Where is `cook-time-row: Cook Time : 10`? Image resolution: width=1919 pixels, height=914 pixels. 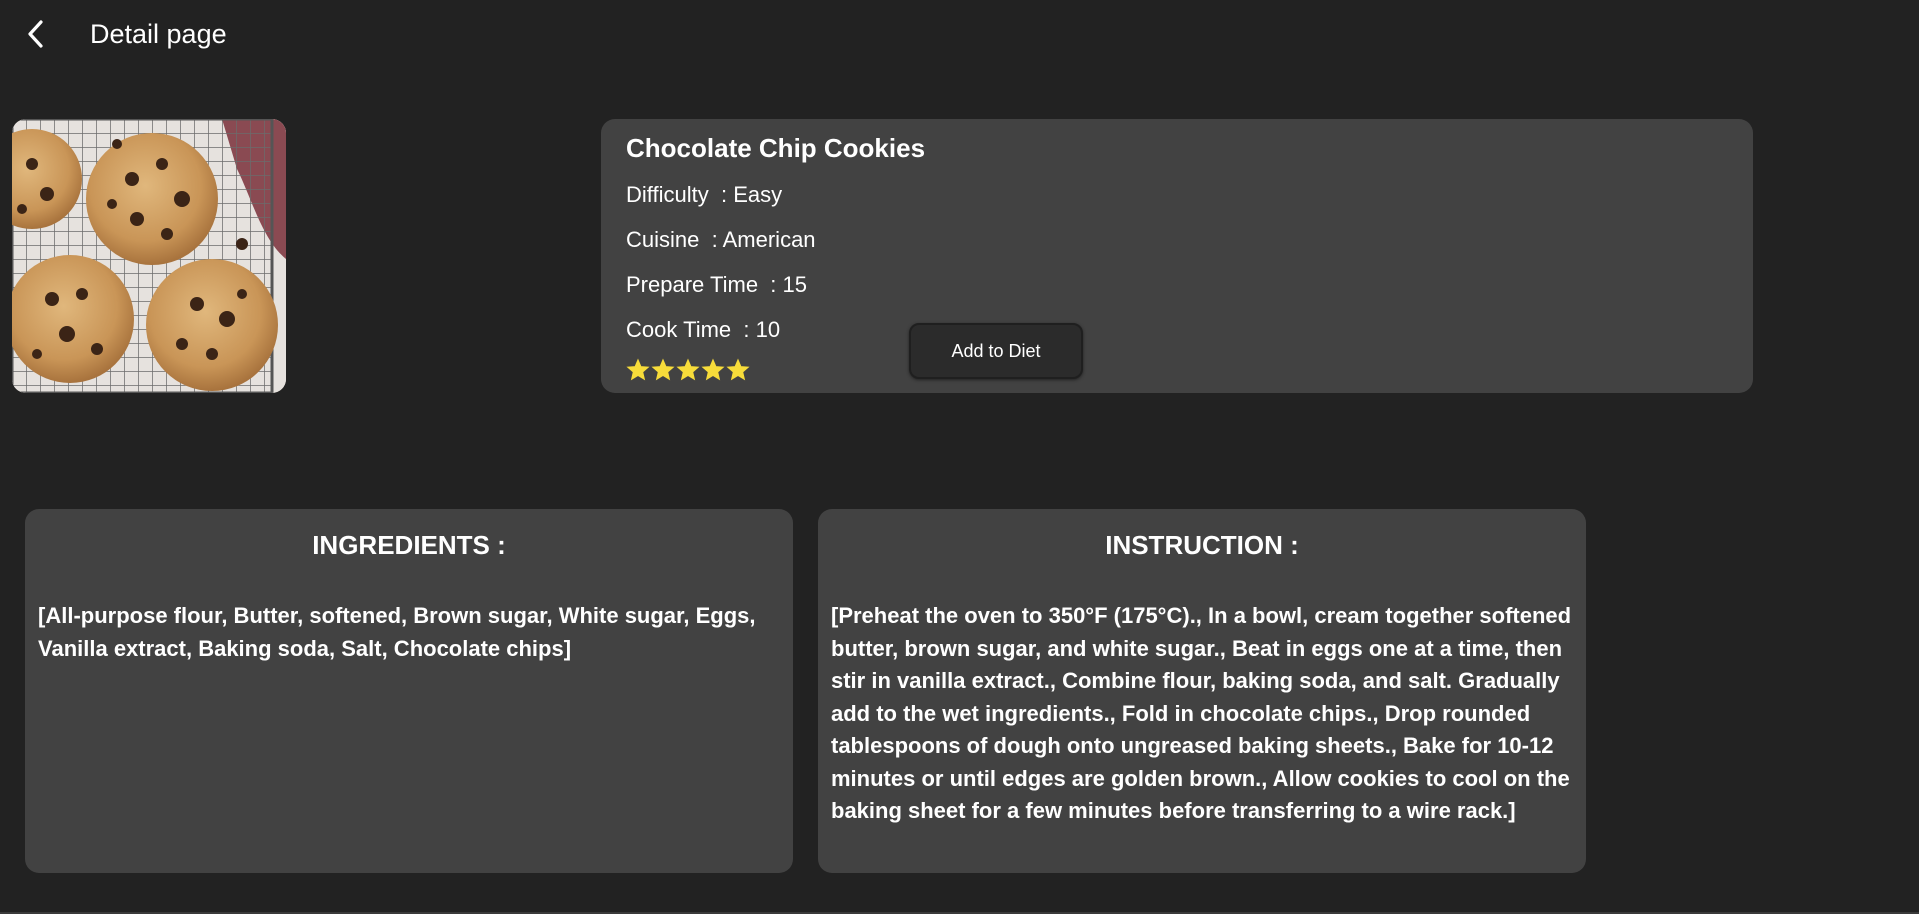
cook-time-row: Cook Time : 10 is located at coordinates (703, 330).